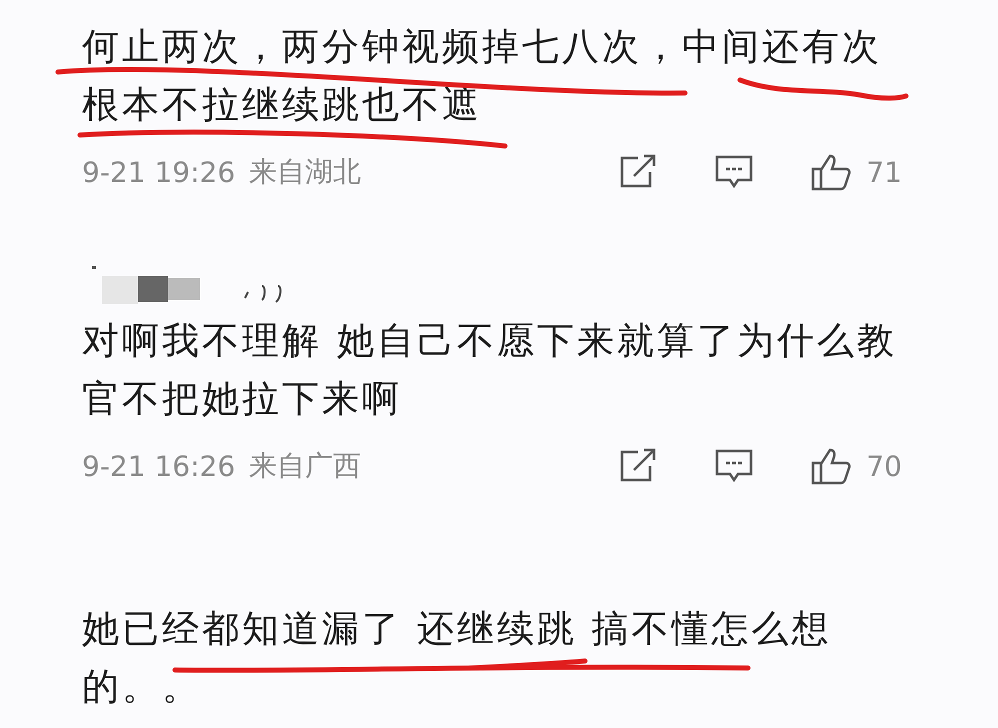 This screenshot has width=998, height=728. I want to click on comment-text: 对啊我不理解 她自己不愿下来就算了为什么教, so click(489, 341).